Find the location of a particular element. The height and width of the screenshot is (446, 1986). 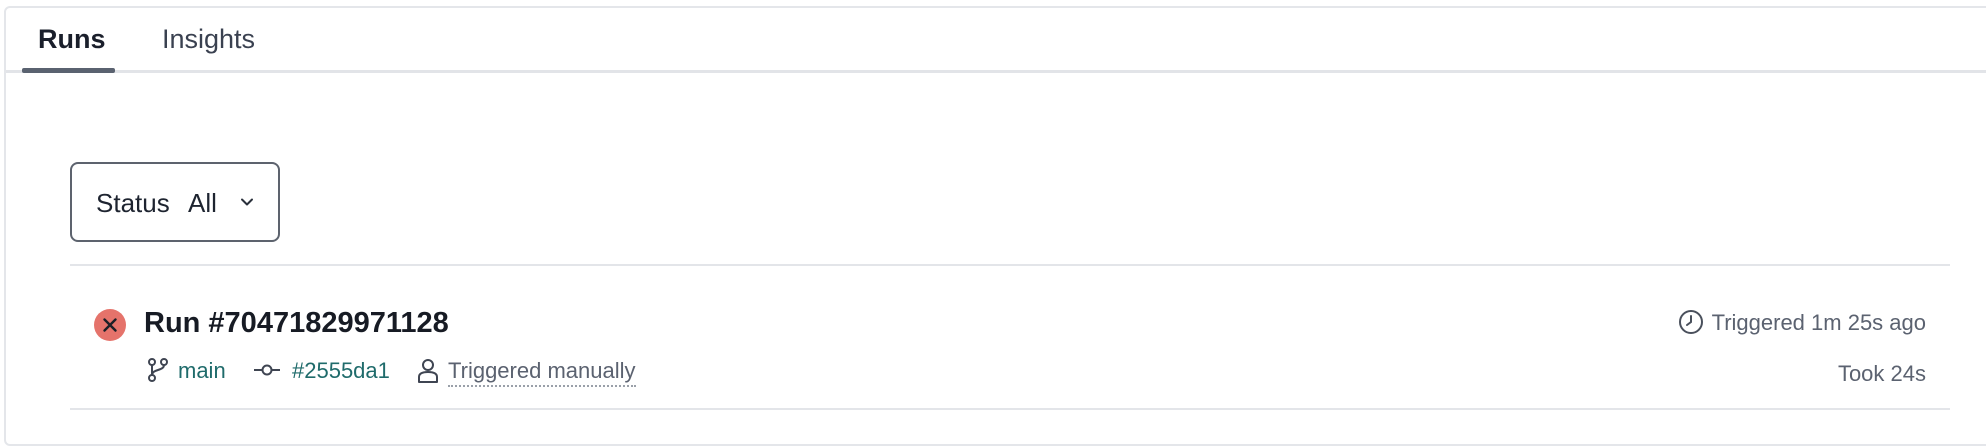

divider-bottom is located at coordinates (1010, 409).